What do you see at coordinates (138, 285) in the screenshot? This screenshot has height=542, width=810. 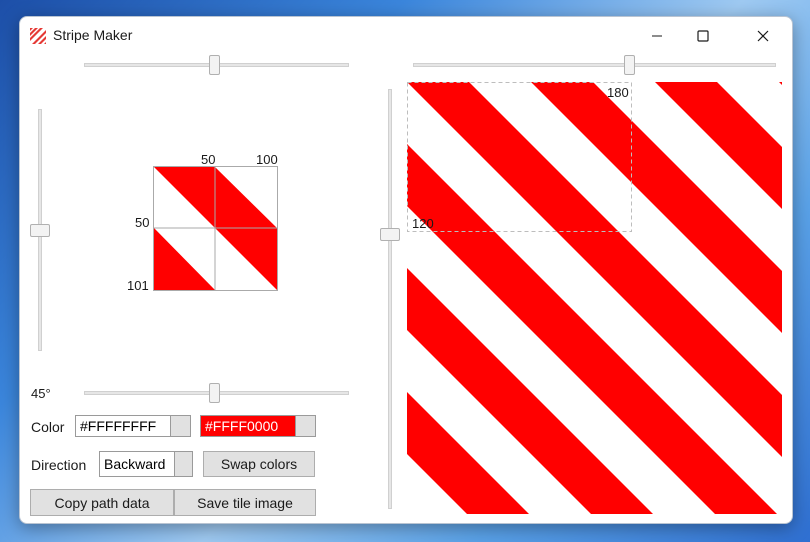 I see `tile-label-y2: 101` at bounding box center [138, 285].